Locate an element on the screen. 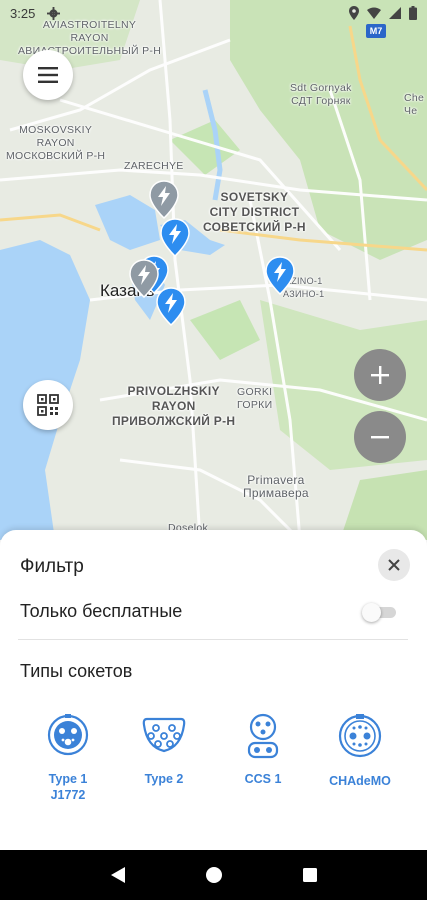 The width and height of the screenshot is (427, 900). socket-type2: Type 2 is located at coordinates (164, 750).